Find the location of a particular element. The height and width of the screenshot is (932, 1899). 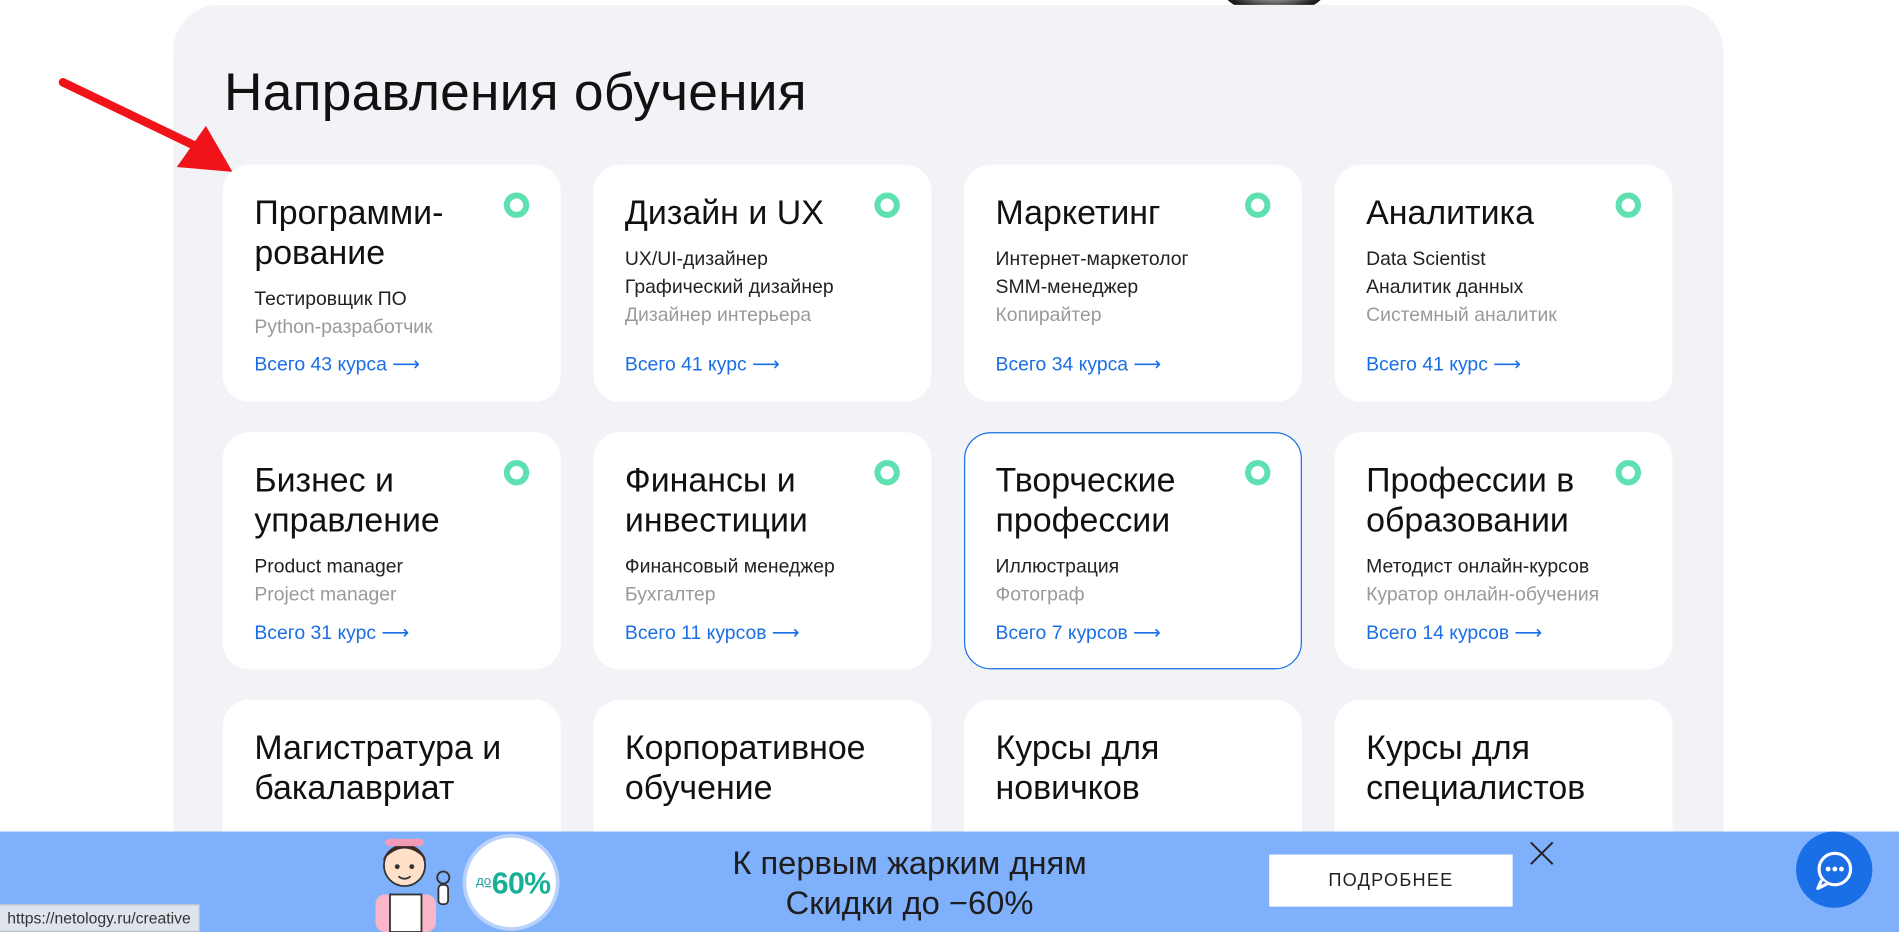

card-profession: Иллюстрация is located at coordinates (1058, 567).